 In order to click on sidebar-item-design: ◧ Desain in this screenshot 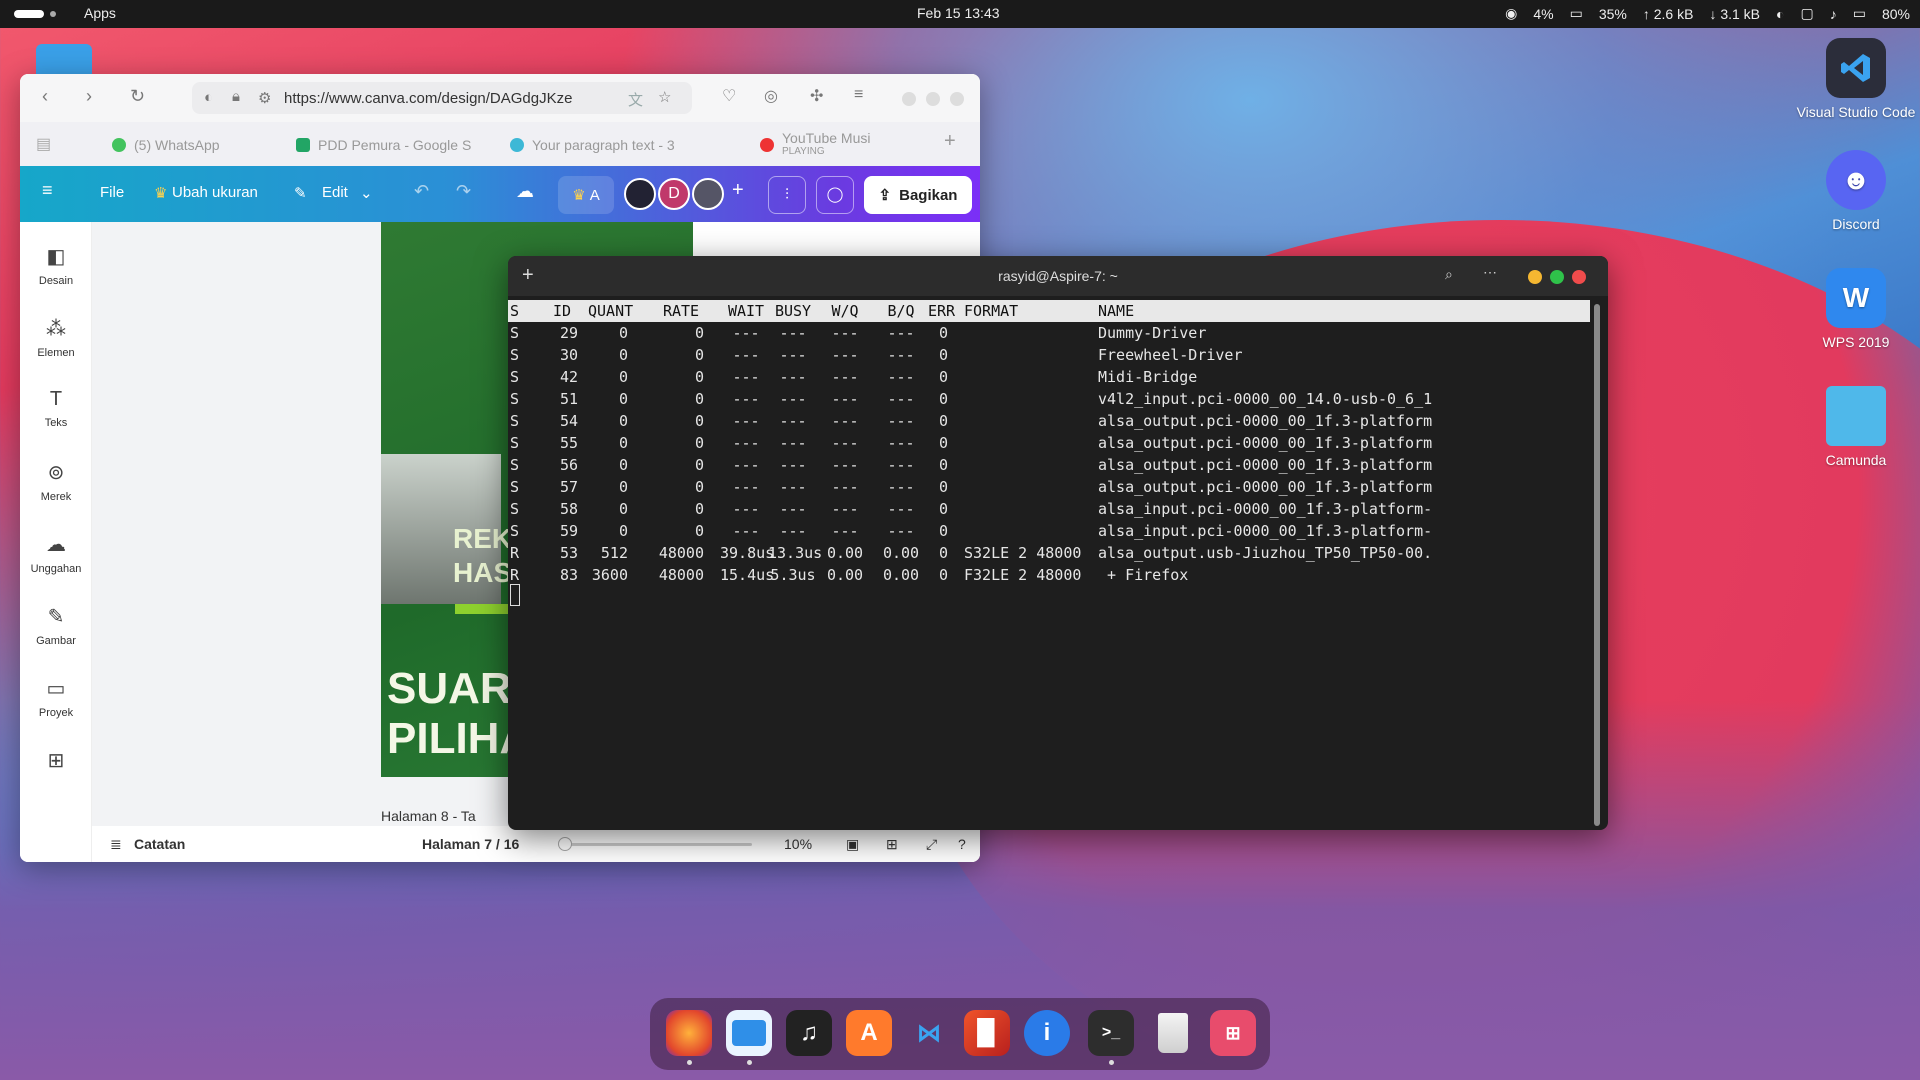, I will do `click(56, 265)`.